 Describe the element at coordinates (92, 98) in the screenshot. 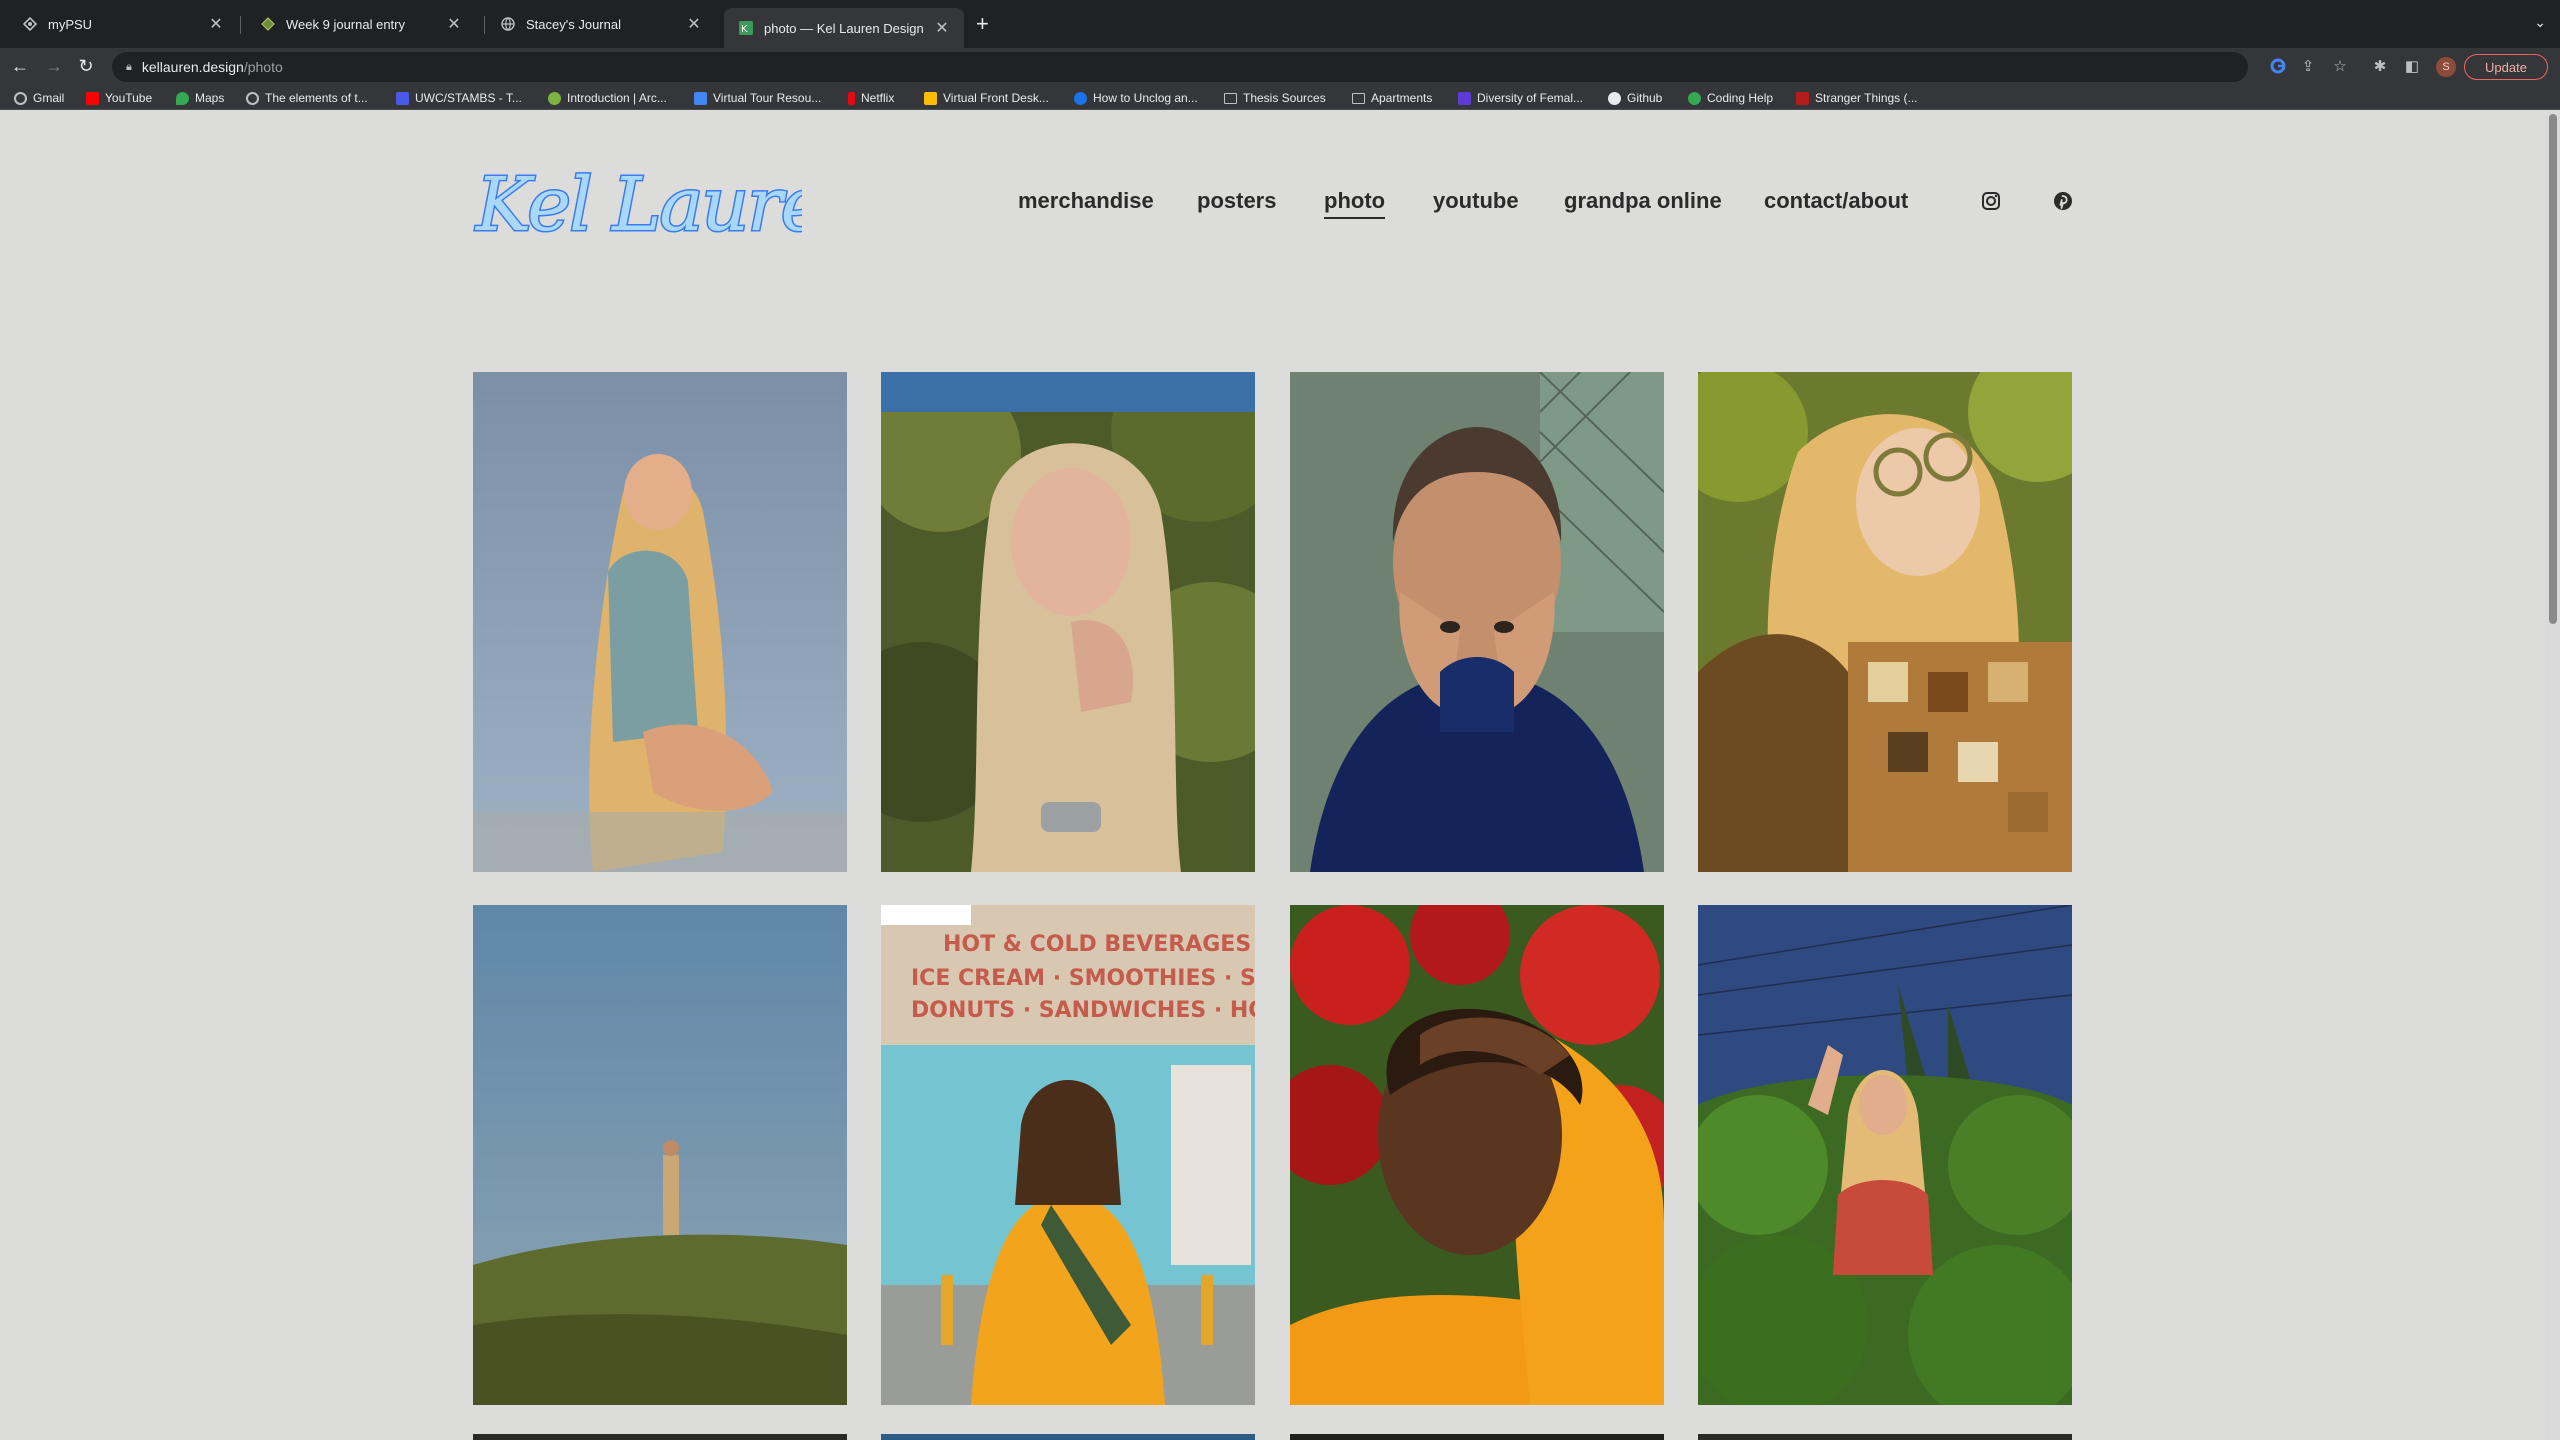

I see `youtube-icon` at that location.